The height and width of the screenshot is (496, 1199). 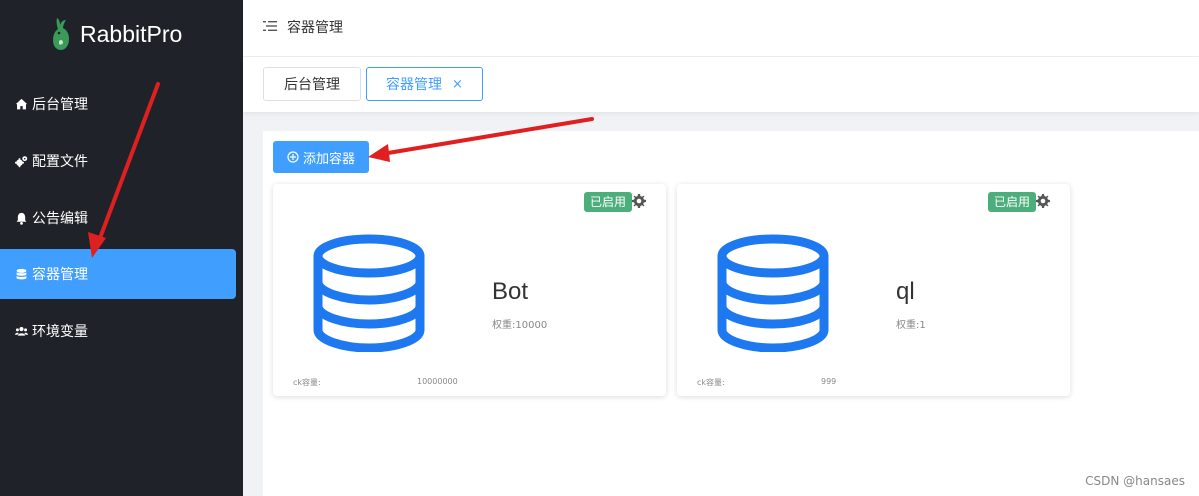 I want to click on tab-bar: 后台管理 容器管理 ×, so click(x=721, y=84).